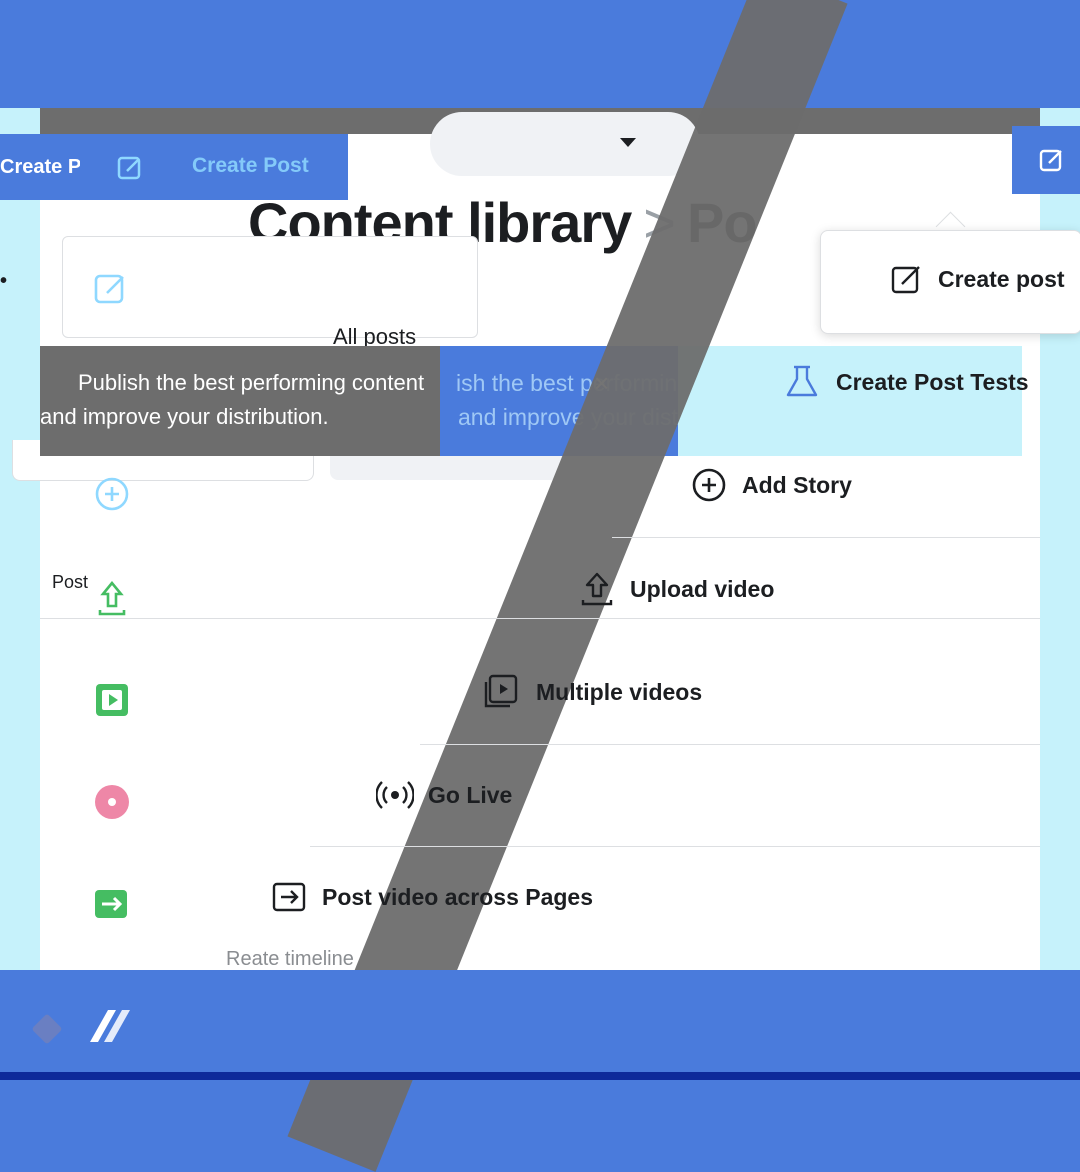  I want to click on tooltip-line2: and improve your distribution., so click(184, 416).